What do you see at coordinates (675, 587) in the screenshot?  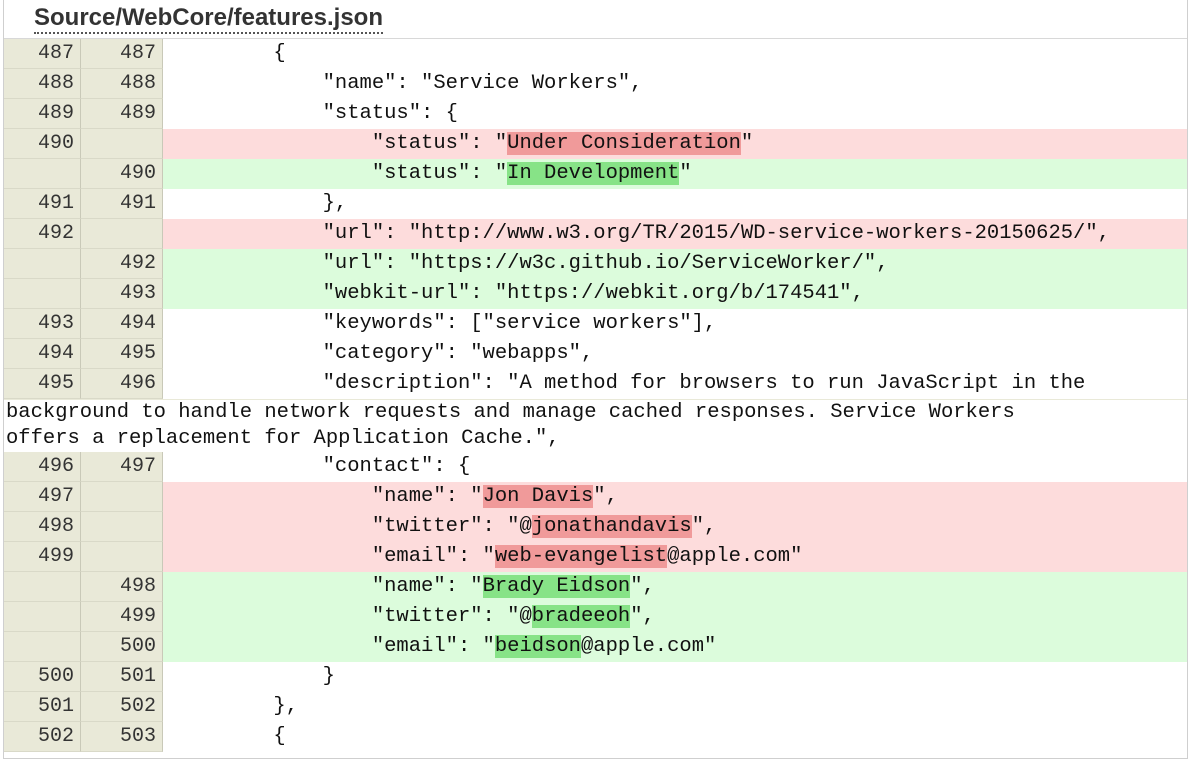 I see `code-line: "name": "Brady Eidson",` at bounding box center [675, 587].